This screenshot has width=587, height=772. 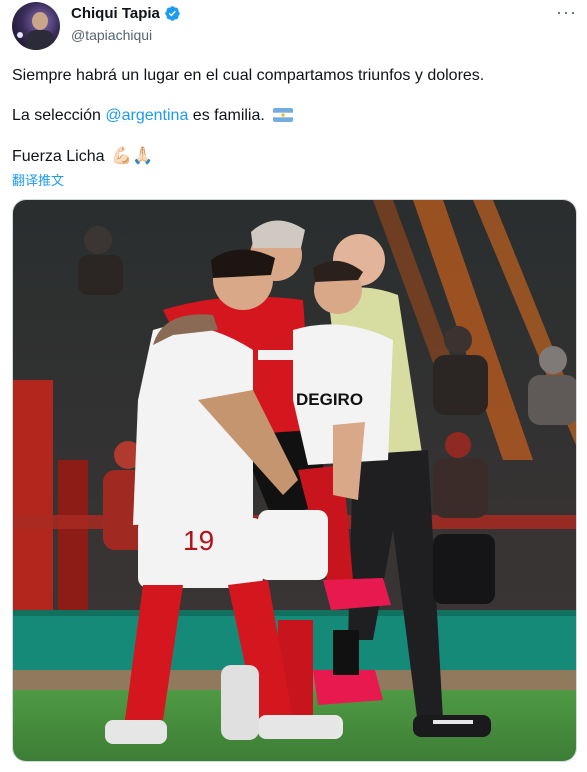 I want to click on verified-badge-icon, so click(x=172, y=13).